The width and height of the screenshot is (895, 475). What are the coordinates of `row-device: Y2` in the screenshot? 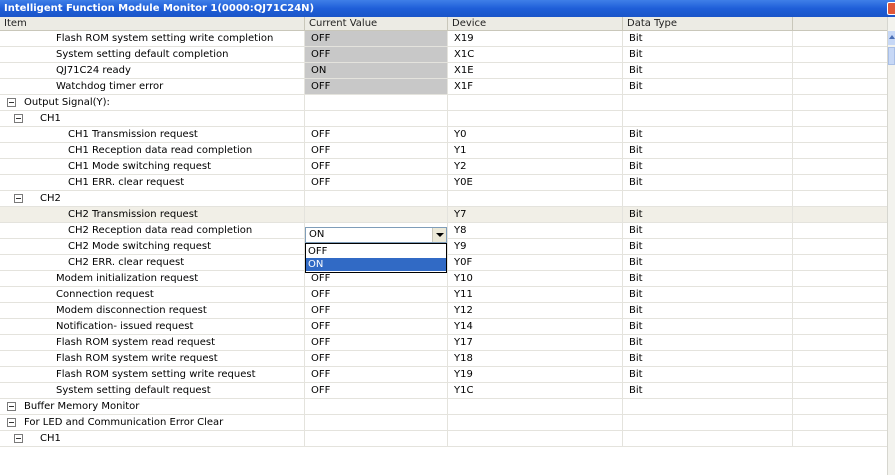 It's located at (535, 166).